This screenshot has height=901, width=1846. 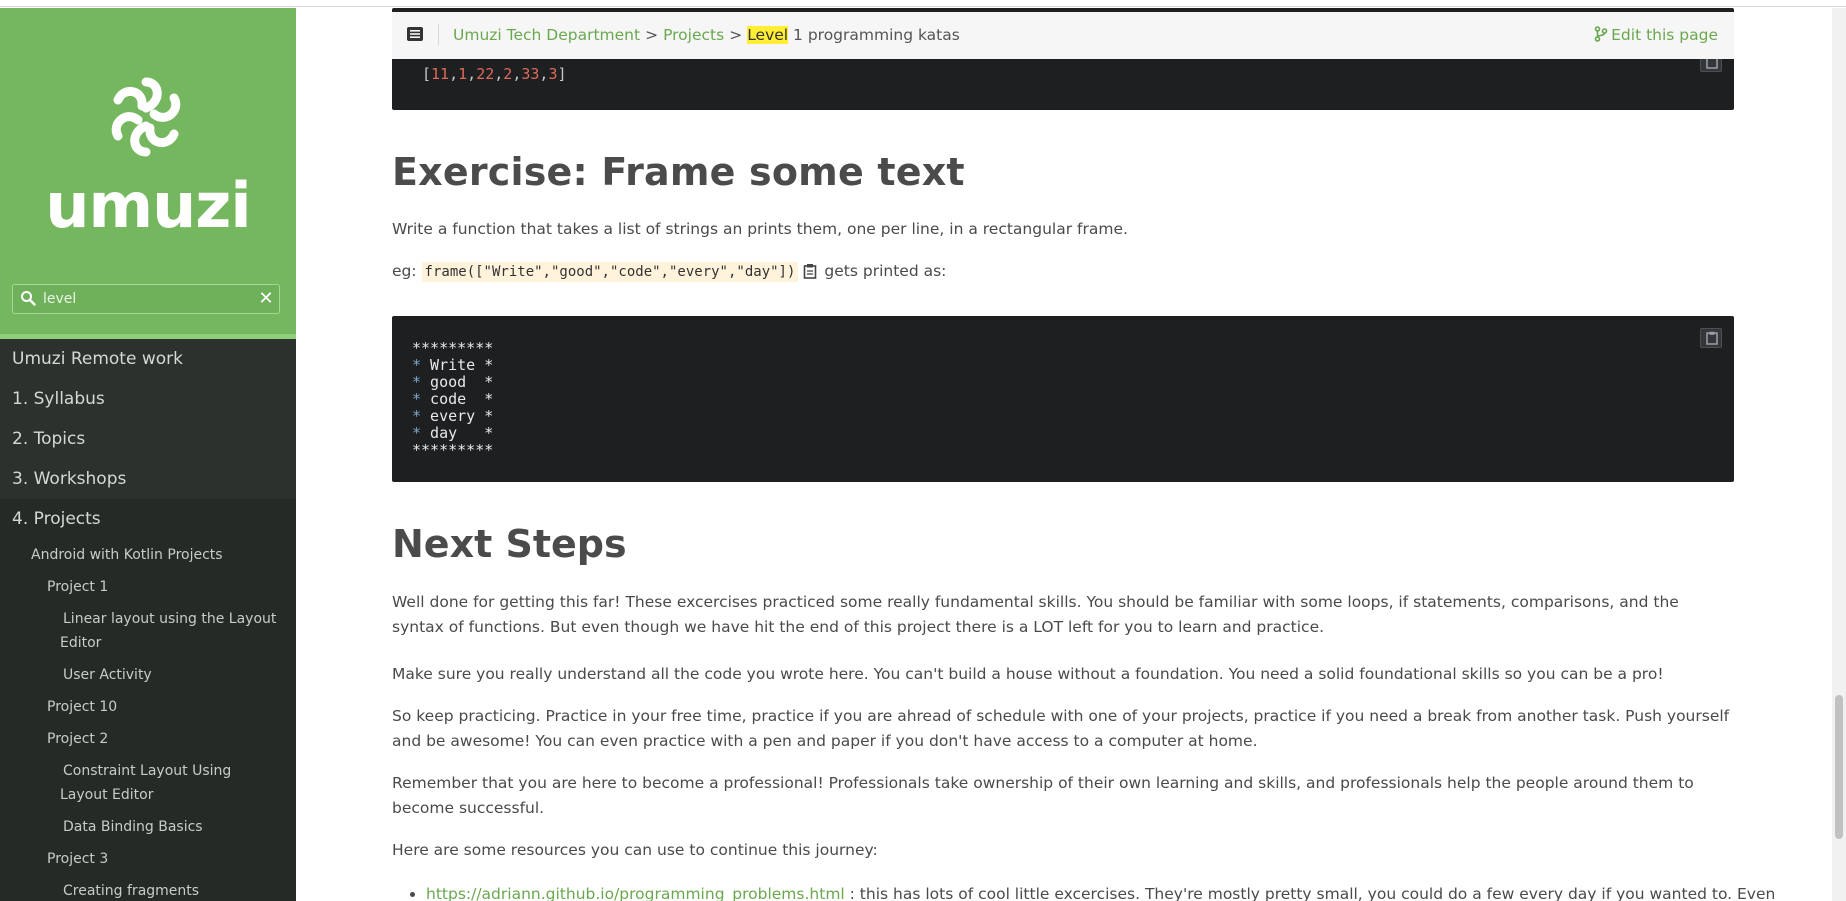 What do you see at coordinates (453, 365) in the screenshot?
I see `frame-output-line: * Write *` at bounding box center [453, 365].